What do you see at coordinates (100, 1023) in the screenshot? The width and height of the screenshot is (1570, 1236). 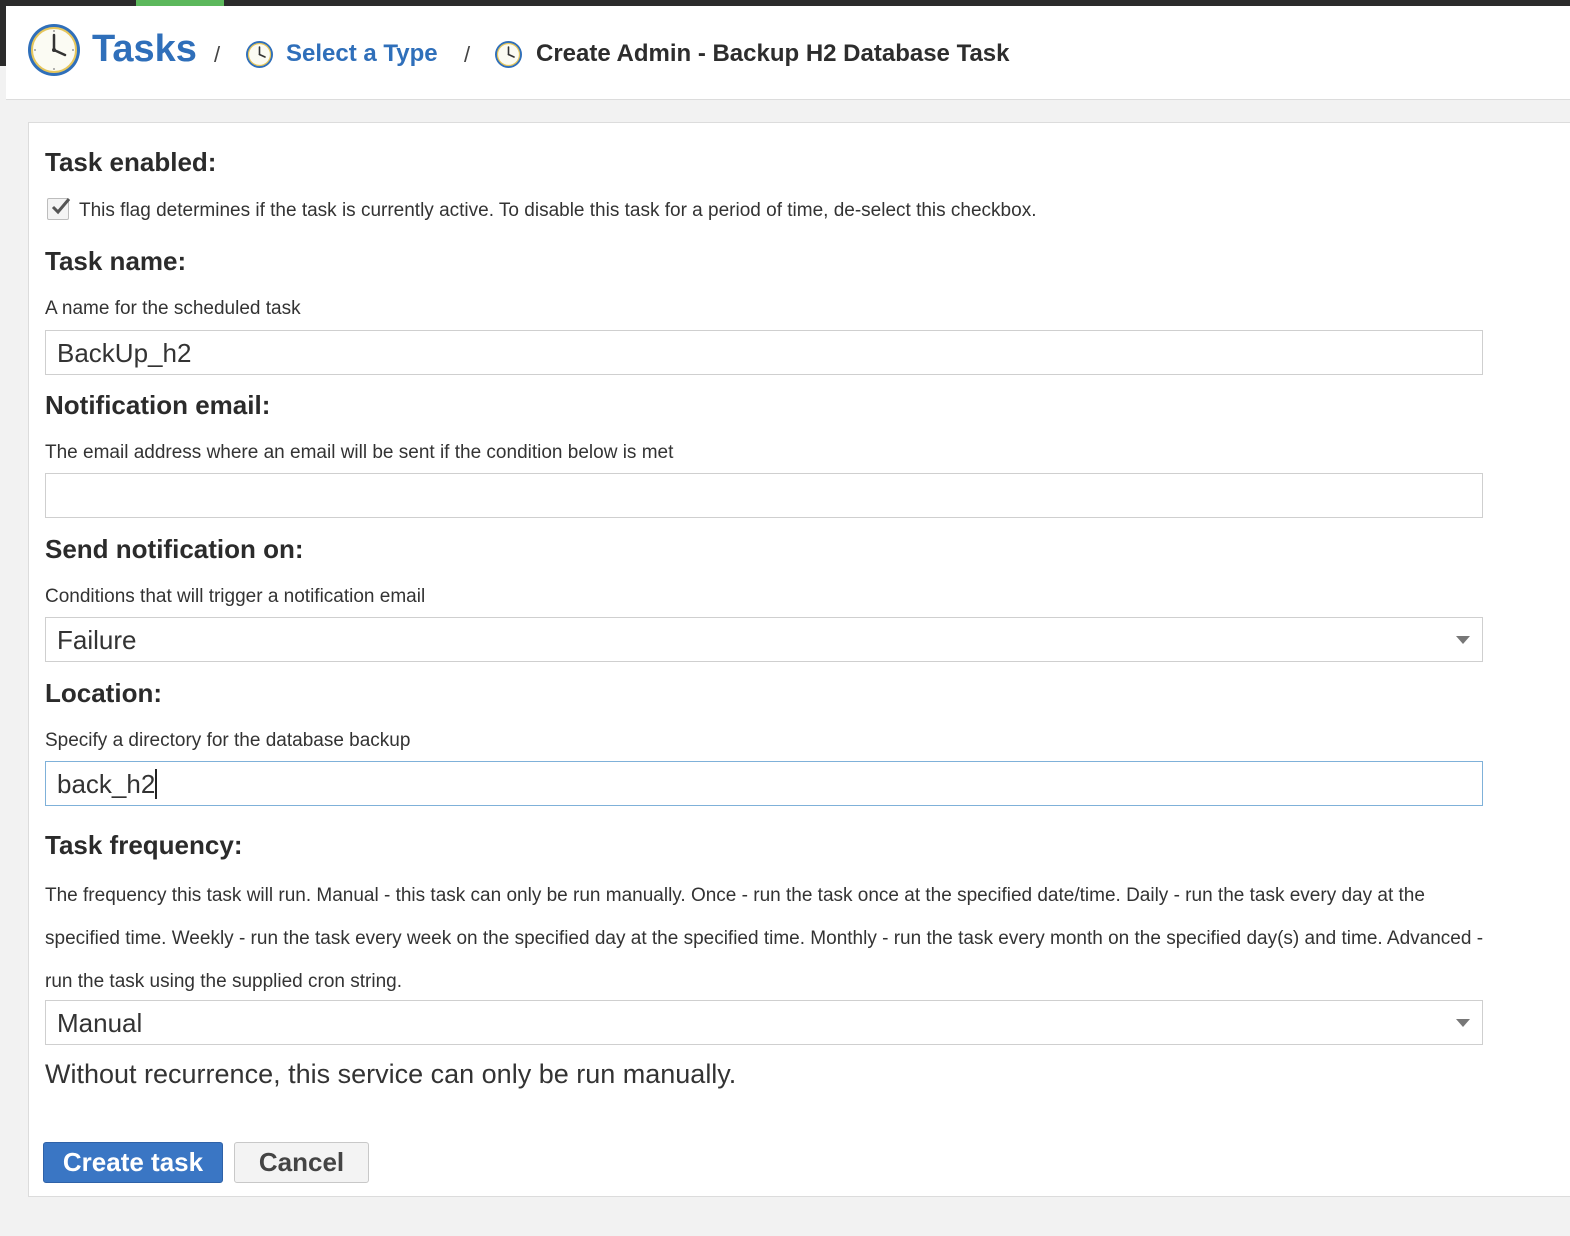 I see `task-frequency-selected: Manual` at bounding box center [100, 1023].